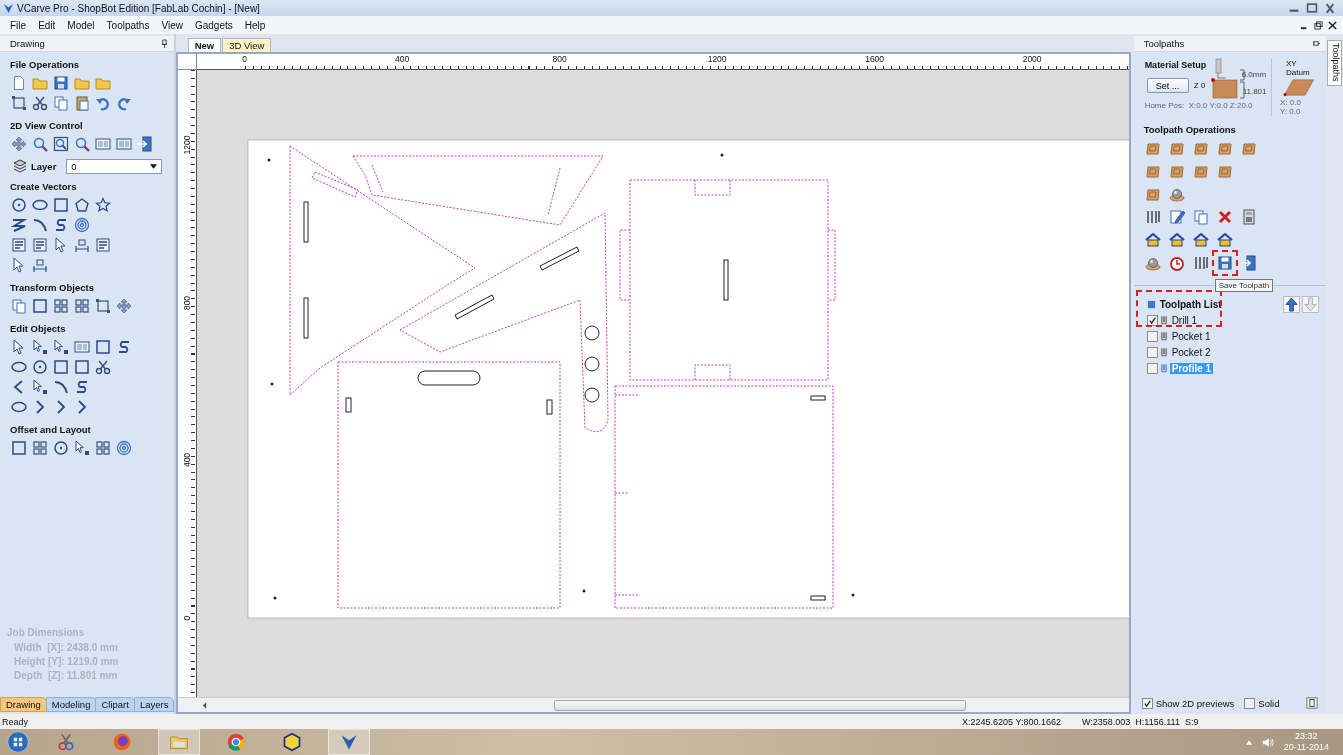  I want to click on menu-item: Toolpaths, so click(128, 25).